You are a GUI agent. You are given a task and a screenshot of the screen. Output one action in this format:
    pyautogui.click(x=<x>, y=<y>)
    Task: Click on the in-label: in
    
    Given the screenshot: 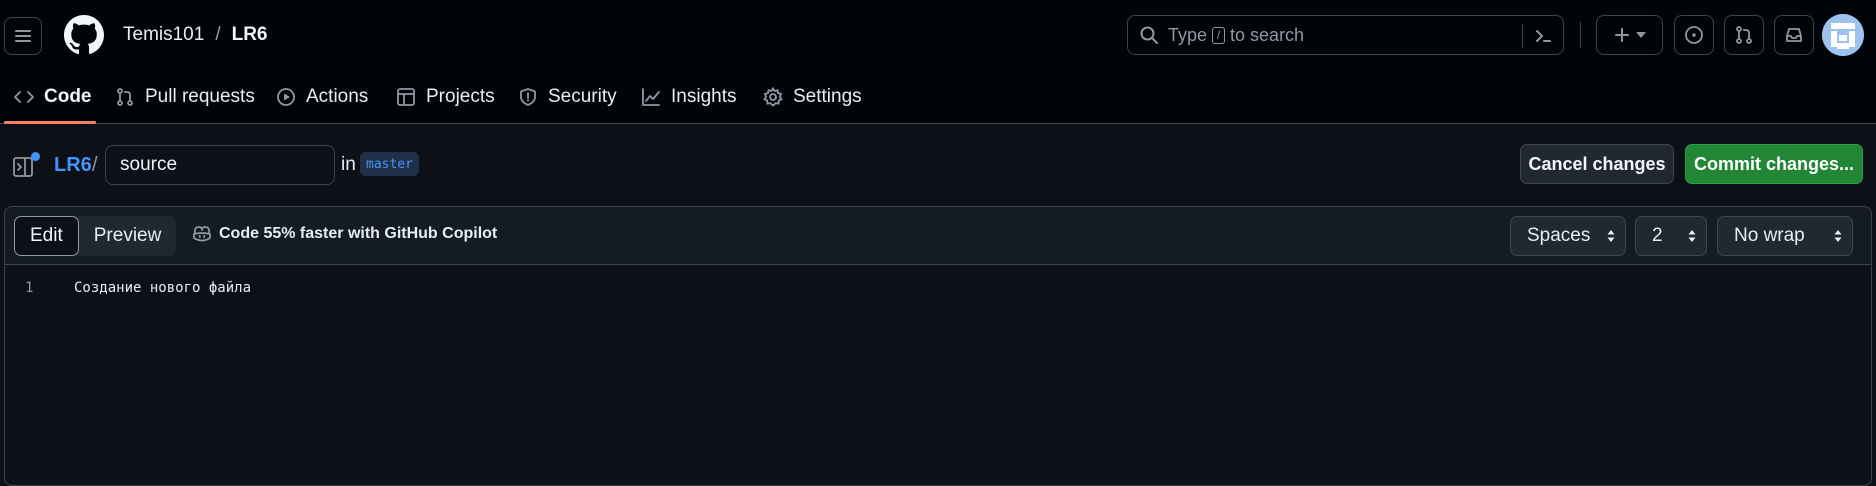 What is the action you would take?
    pyautogui.click(x=348, y=164)
    